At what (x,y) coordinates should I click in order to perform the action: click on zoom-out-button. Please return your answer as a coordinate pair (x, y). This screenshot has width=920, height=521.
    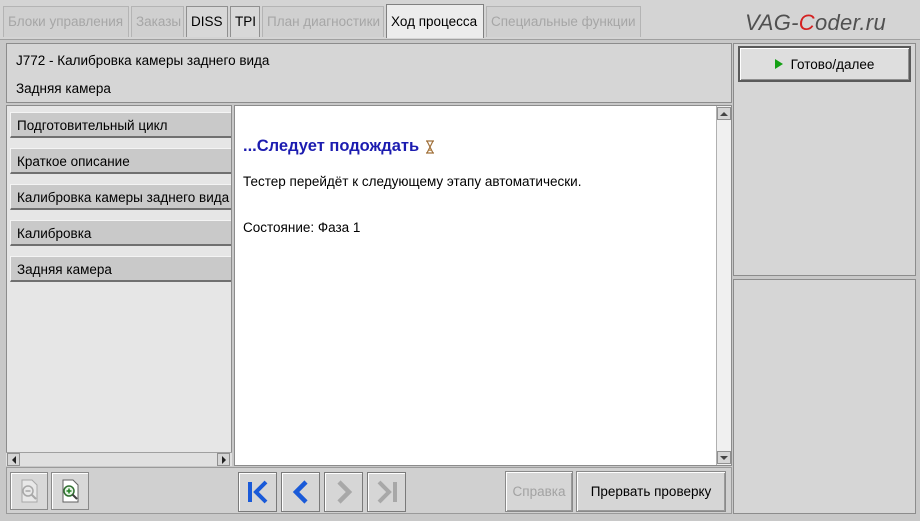
    Looking at the image, I should click on (29, 491).